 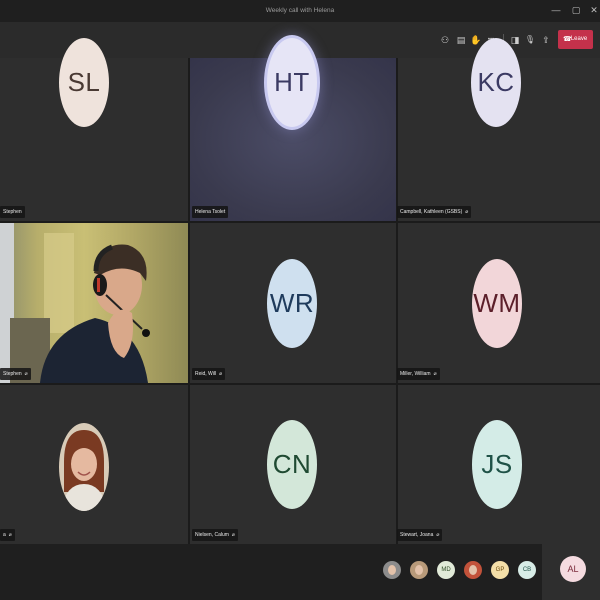 I want to click on leave-button: ☎ Leave, so click(x=575, y=39).